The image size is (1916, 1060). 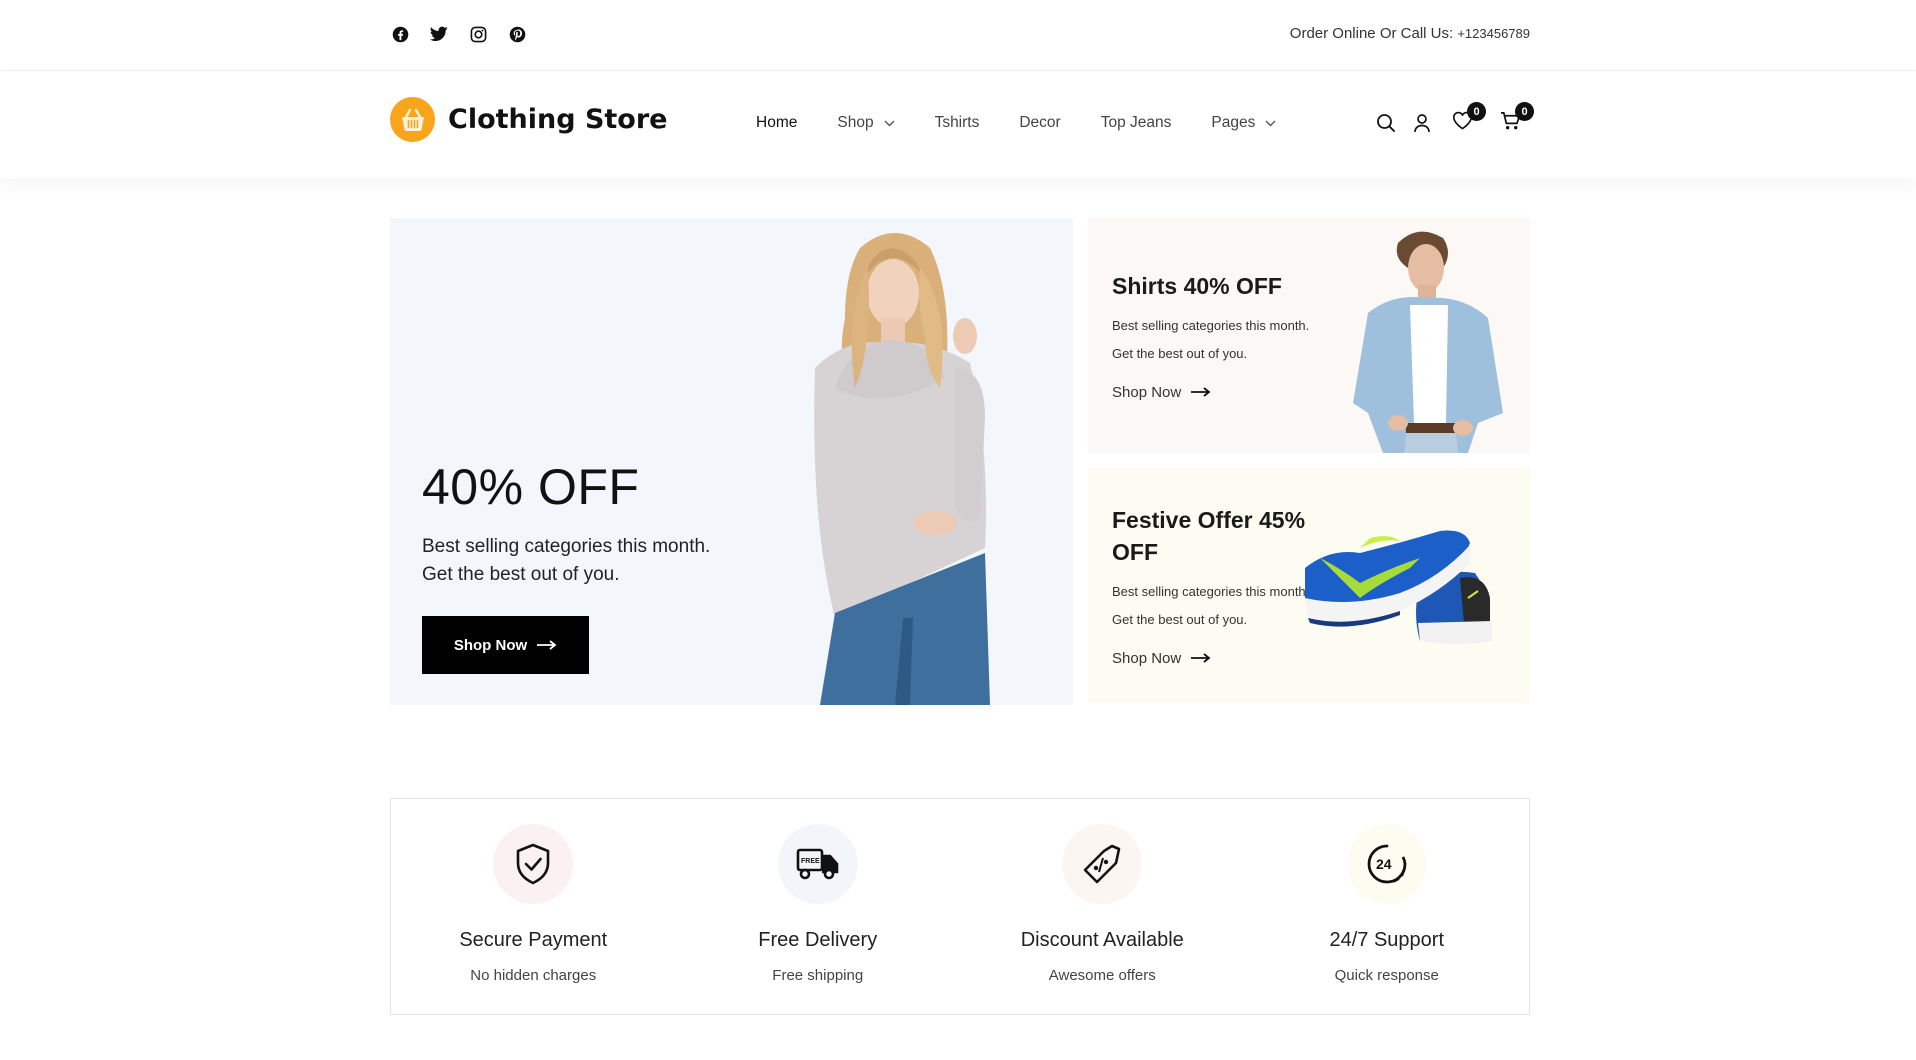 I want to click on nav-item-label: Tshirts, so click(x=957, y=122).